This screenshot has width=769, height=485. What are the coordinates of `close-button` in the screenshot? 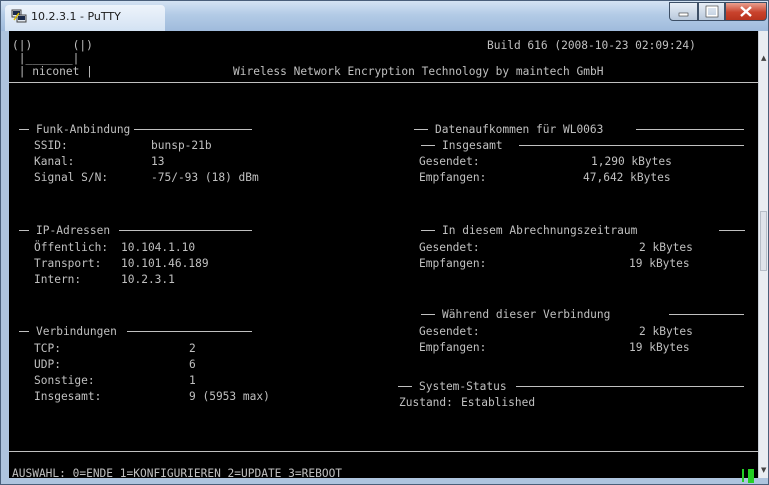 It's located at (746, 11).